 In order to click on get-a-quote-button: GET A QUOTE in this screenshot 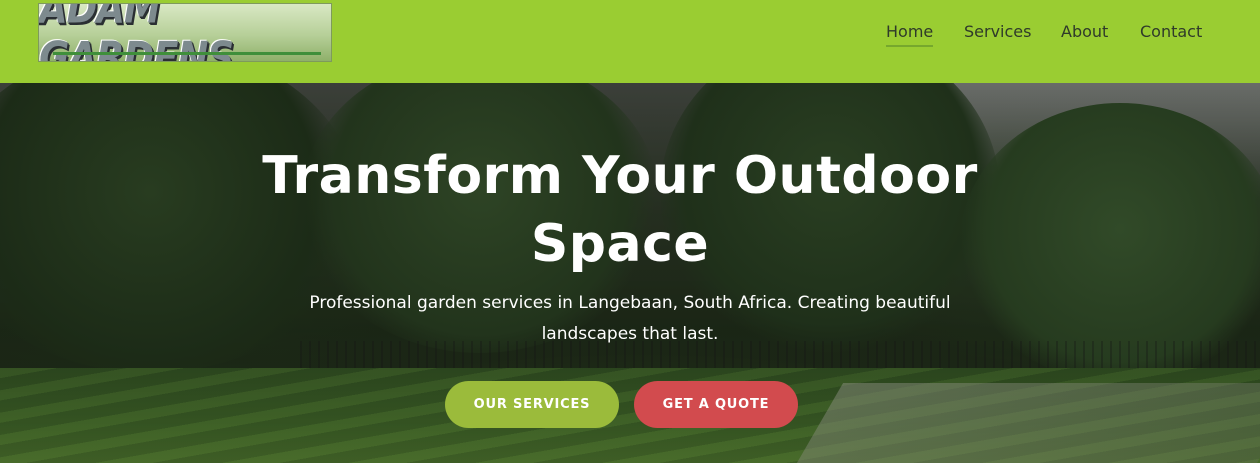, I will do `click(716, 404)`.